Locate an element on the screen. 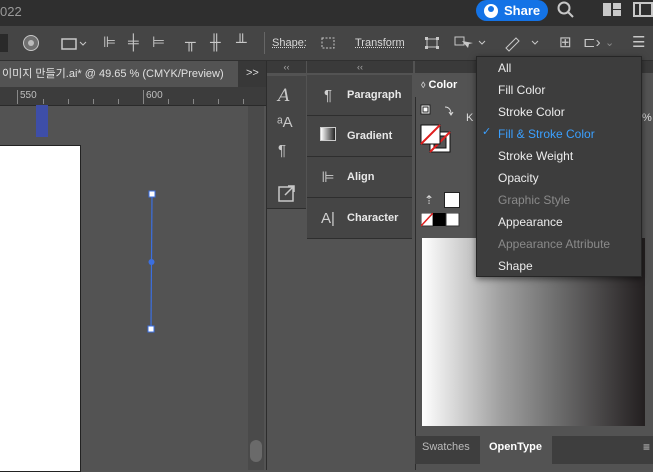 The height and width of the screenshot is (472, 653). select-similar-objects-icon is located at coordinates (522, 43).